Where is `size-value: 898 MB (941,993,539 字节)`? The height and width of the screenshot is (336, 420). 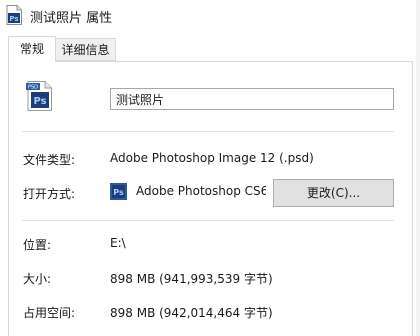
size-value: 898 MB (941,993,539 字节) is located at coordinates (191, 279).